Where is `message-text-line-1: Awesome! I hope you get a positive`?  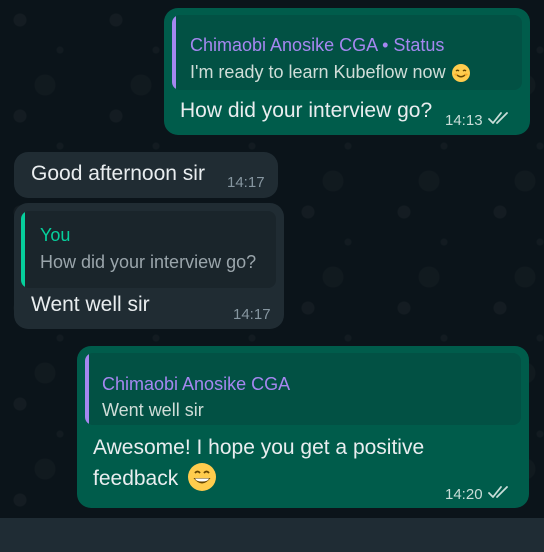 message-text-line-1: Awesome! I hope you get a positive is located at coordinates (259, 447).